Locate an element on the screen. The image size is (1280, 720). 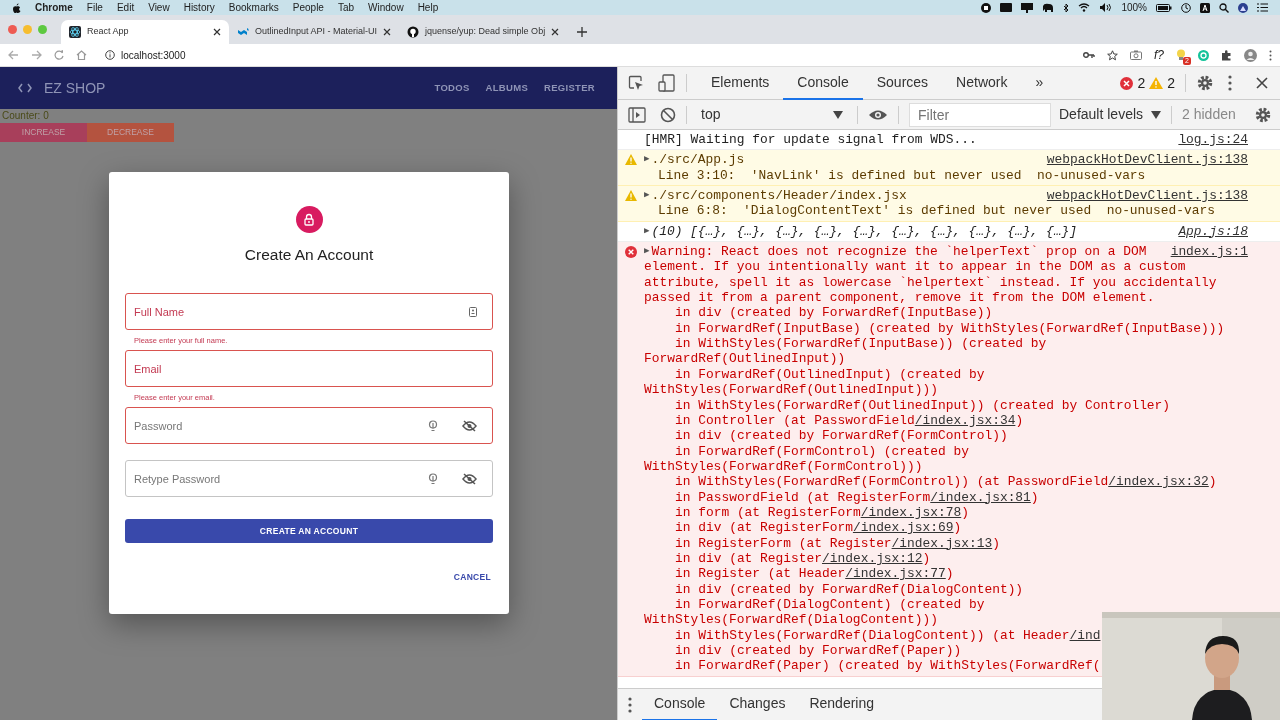
source-link: /index.jsx:32 is located at coordinates (1158, 482).